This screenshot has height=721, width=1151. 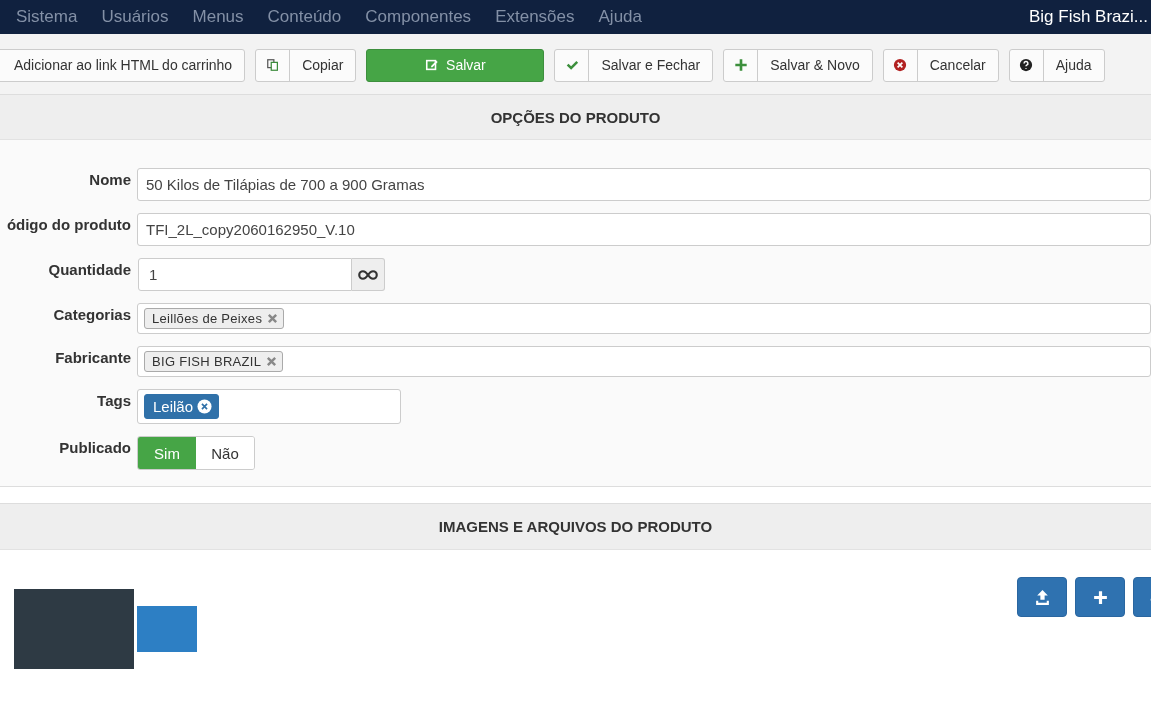 What do you see at coordinates (182, 406) in the screenshot?
I see `tag-chip: Leilão` at bounding box center [182, 406].